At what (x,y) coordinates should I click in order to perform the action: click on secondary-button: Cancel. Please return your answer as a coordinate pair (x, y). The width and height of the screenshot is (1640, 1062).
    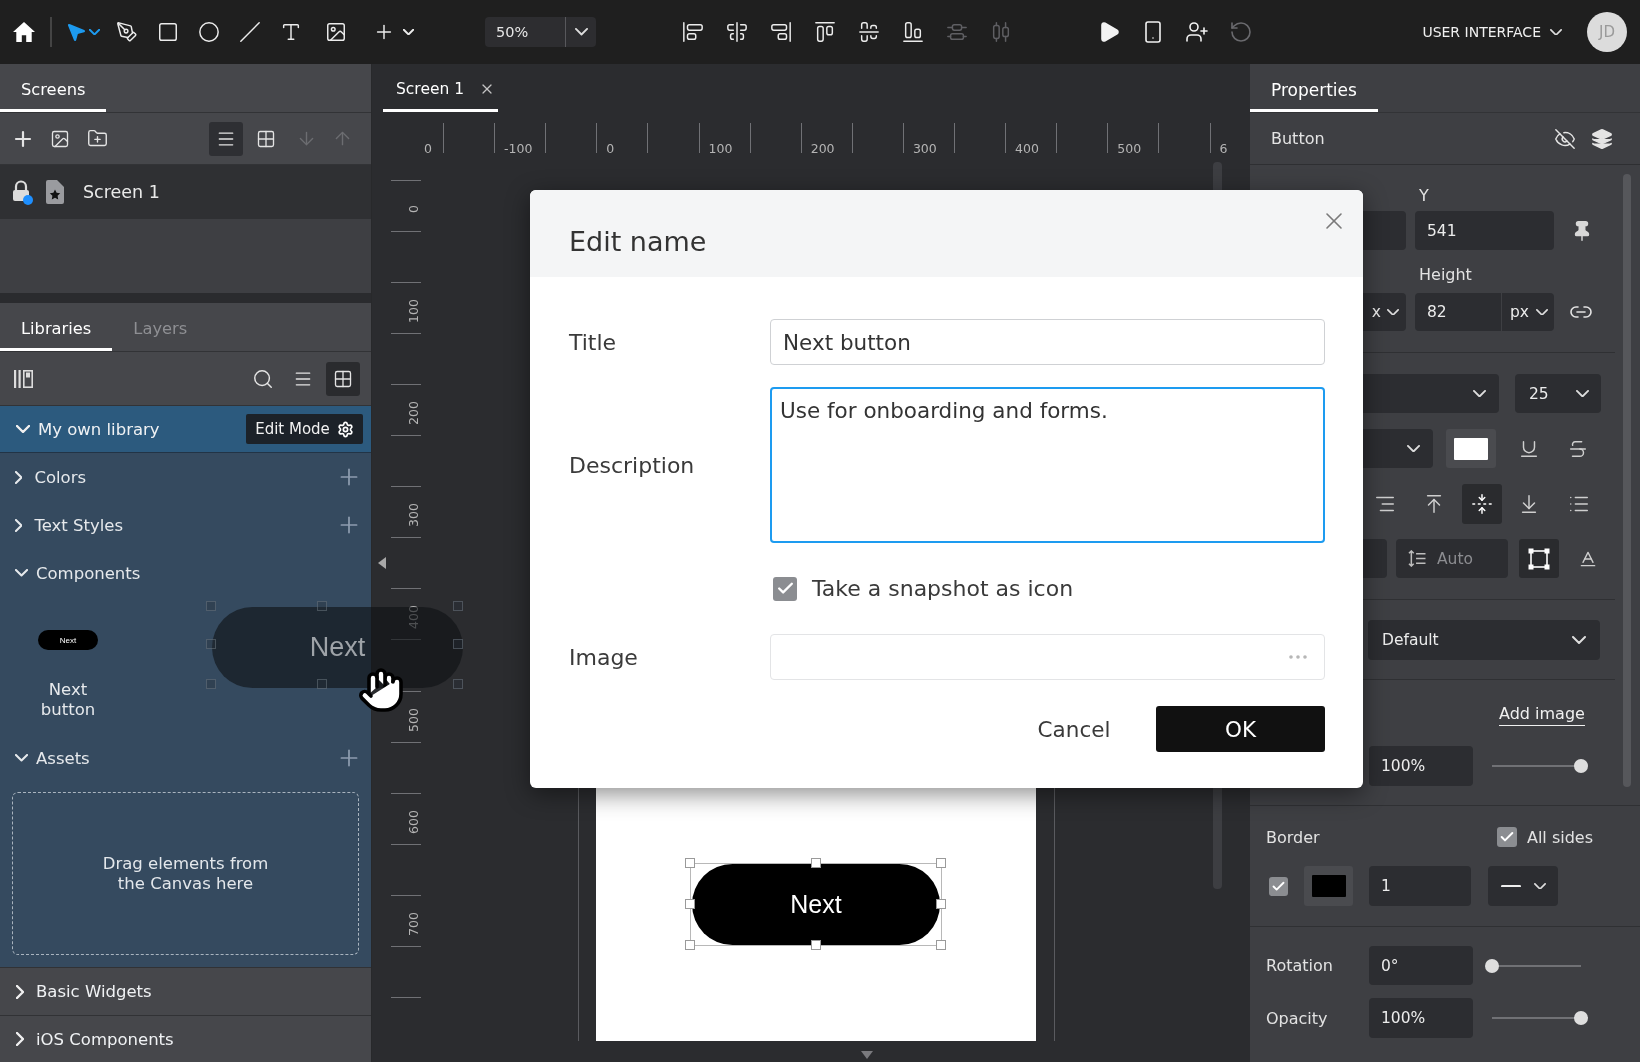
    Looking at the image, I should click on (1074, 729).